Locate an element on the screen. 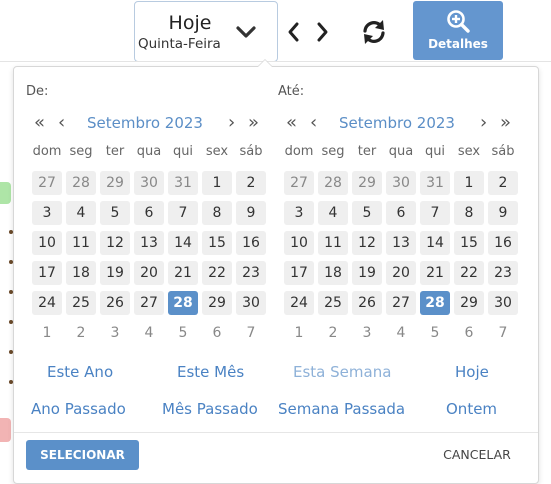  range-last-month: Mês Passado is located at coordinates (210, 409).